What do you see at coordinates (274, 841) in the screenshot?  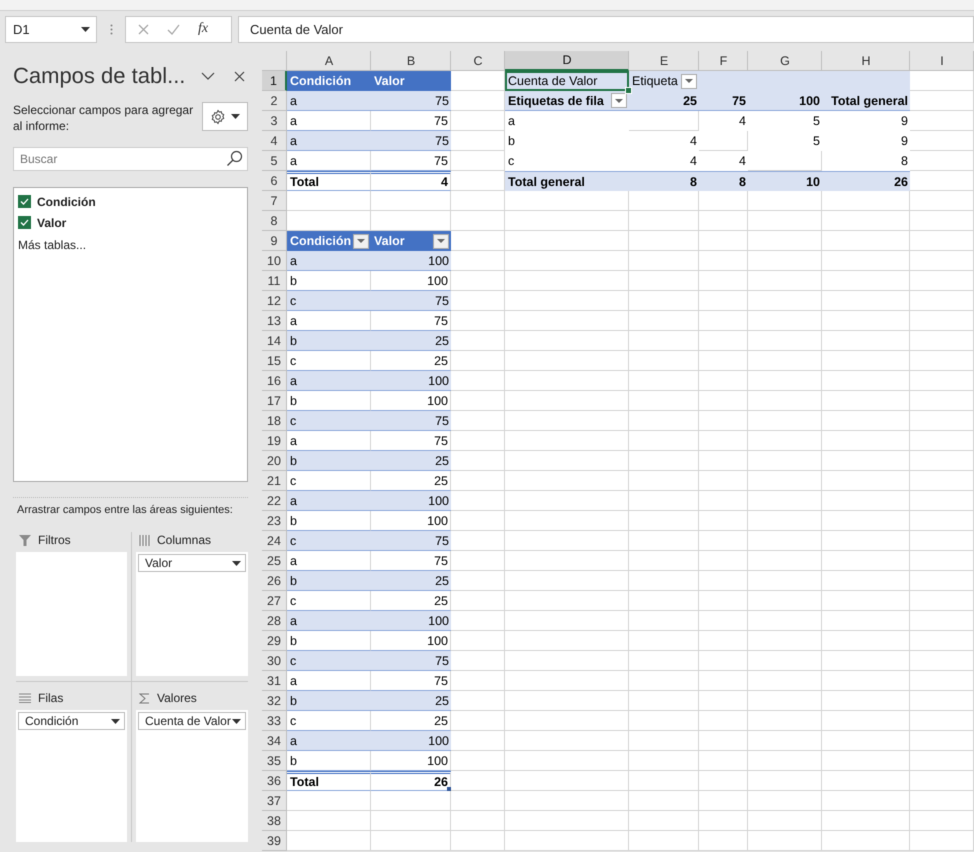 I see `row-header: 39` at bounding box center [274, 841].